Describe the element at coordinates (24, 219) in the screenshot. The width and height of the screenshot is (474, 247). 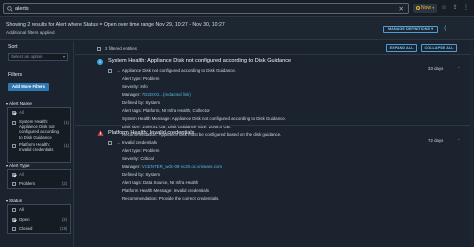
I see `filter-option-label: Open` at that location.